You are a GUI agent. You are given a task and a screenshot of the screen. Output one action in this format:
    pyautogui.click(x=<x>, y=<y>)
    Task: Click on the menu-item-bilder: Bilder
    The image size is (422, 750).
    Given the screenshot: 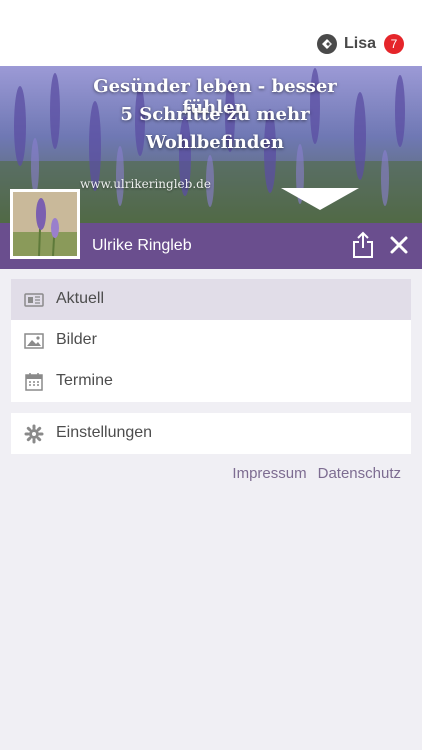 What is the action you would take?
    pyautogui.click(x=211, y=340)
    